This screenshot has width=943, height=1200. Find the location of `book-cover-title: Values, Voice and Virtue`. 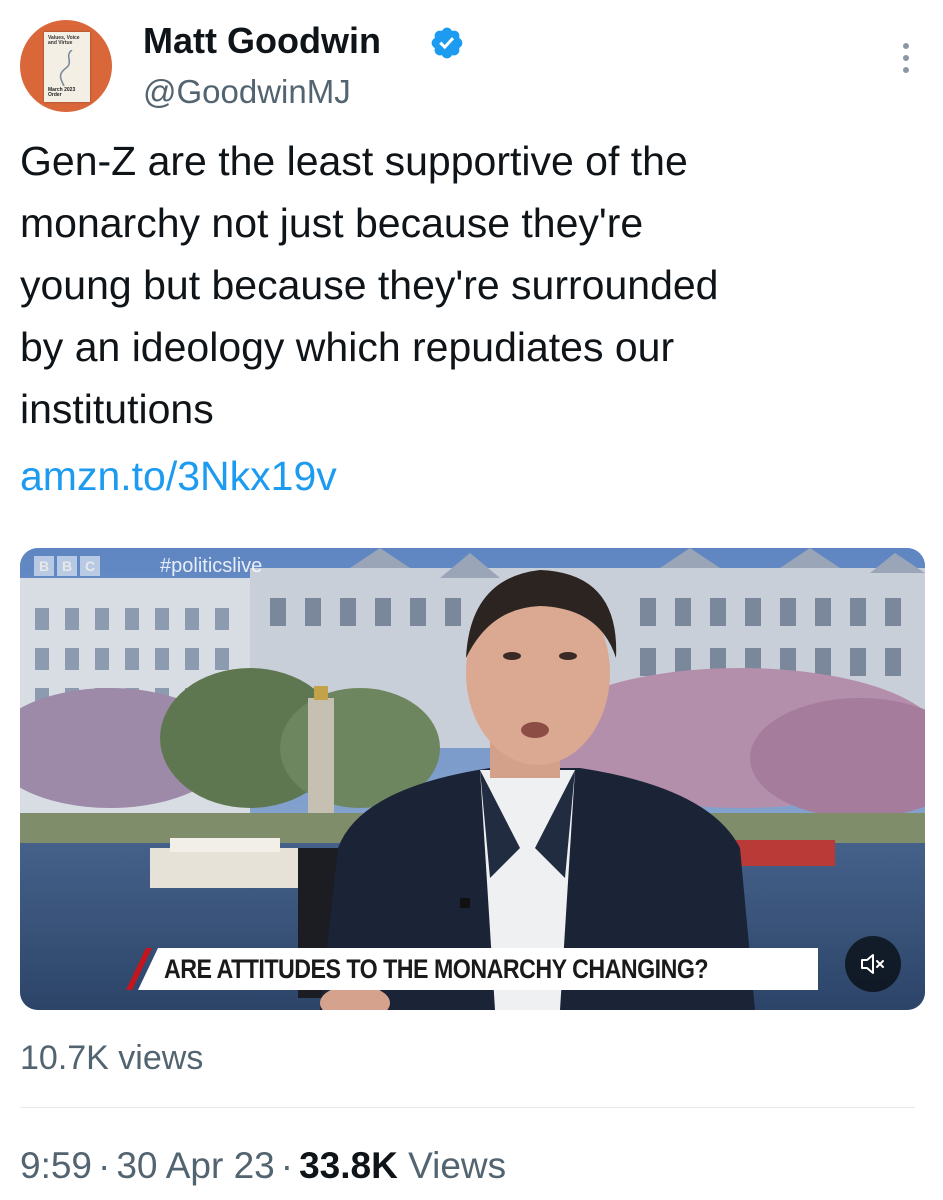

book-cover-title: Values, Voice and Virtue is located at coordinates (64, 40).